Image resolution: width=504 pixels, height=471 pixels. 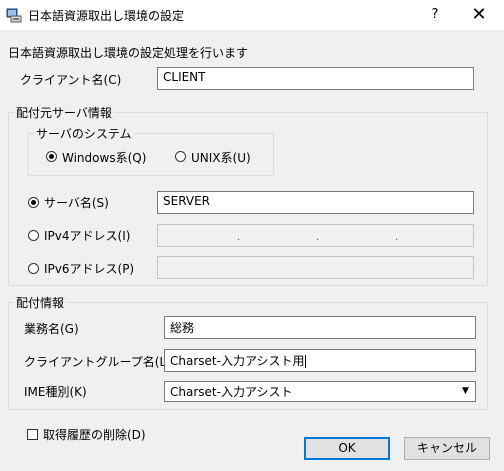 What do you see at coordinates (320, 360) in the screenshot?
I see `client-group-input: Charset-入力アシスト用` at bounding box center [320, 360].